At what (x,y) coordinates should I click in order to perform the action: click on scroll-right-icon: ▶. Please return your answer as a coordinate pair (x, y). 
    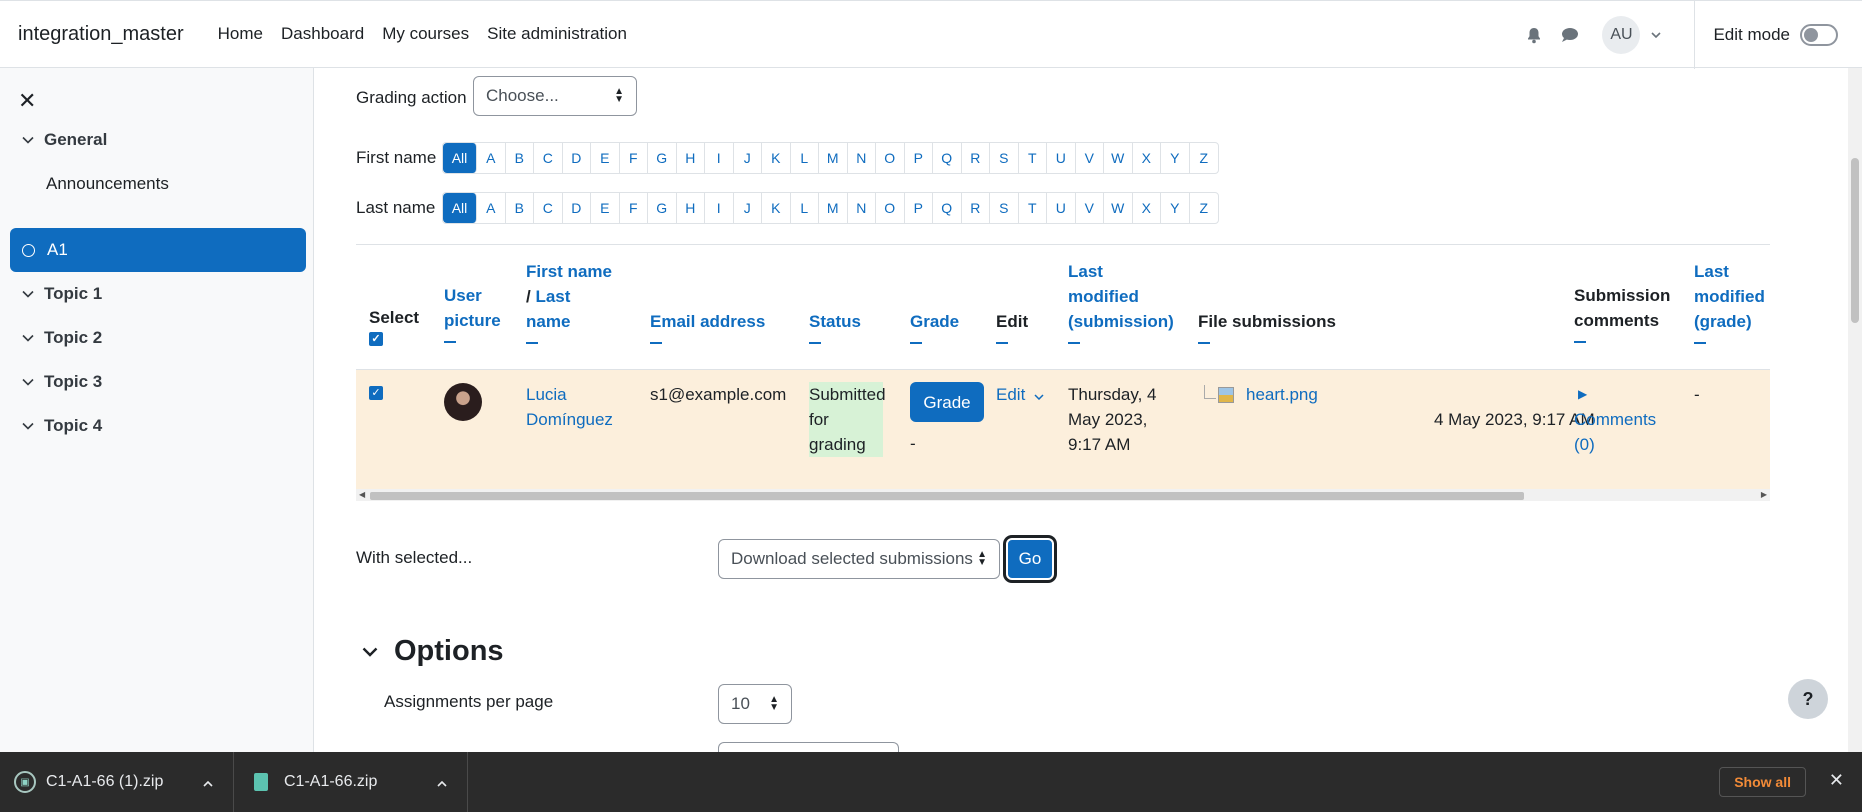
    Looking at the image, I should click on (1764, 494).